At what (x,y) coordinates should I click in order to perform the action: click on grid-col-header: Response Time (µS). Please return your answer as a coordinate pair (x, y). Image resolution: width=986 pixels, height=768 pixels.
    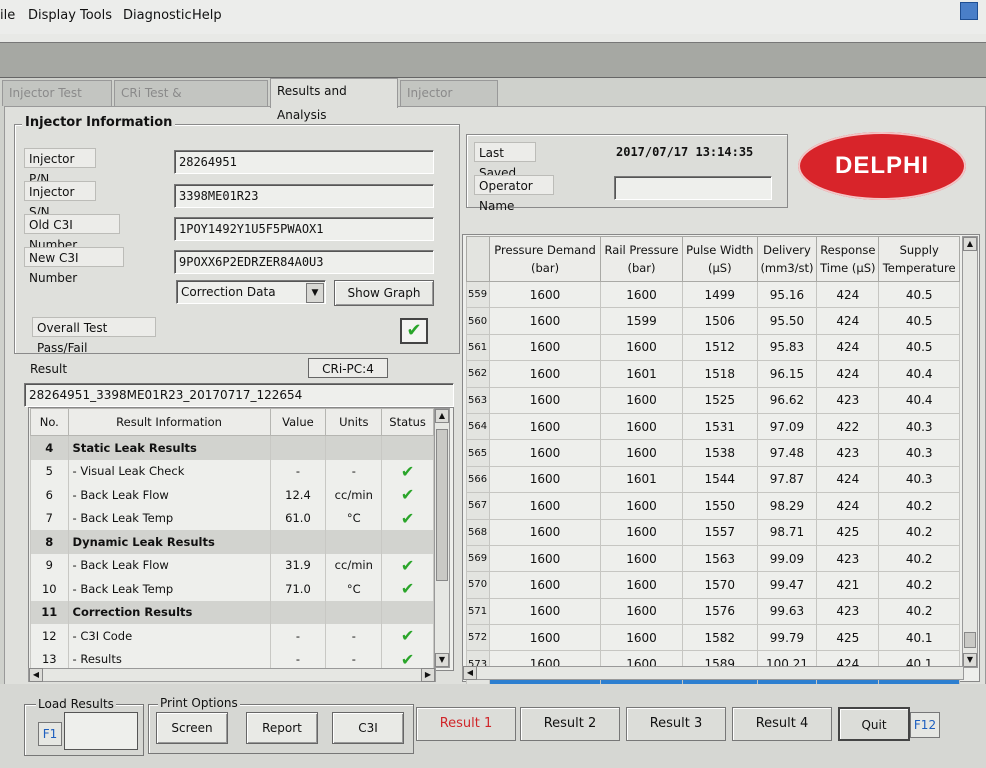
    Looking at the image, I should click on (848, 259).